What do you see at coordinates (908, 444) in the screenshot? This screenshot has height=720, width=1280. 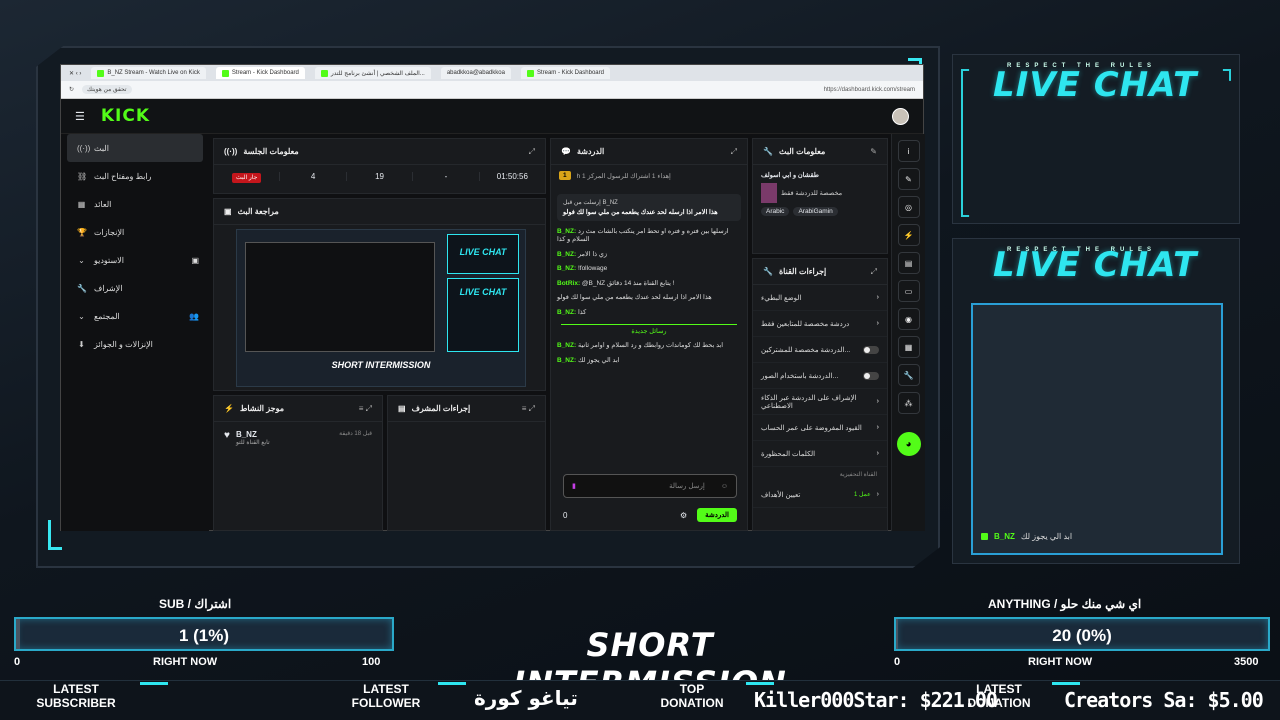 I see `support-icon: ◕` at bounding box center [908, 444].